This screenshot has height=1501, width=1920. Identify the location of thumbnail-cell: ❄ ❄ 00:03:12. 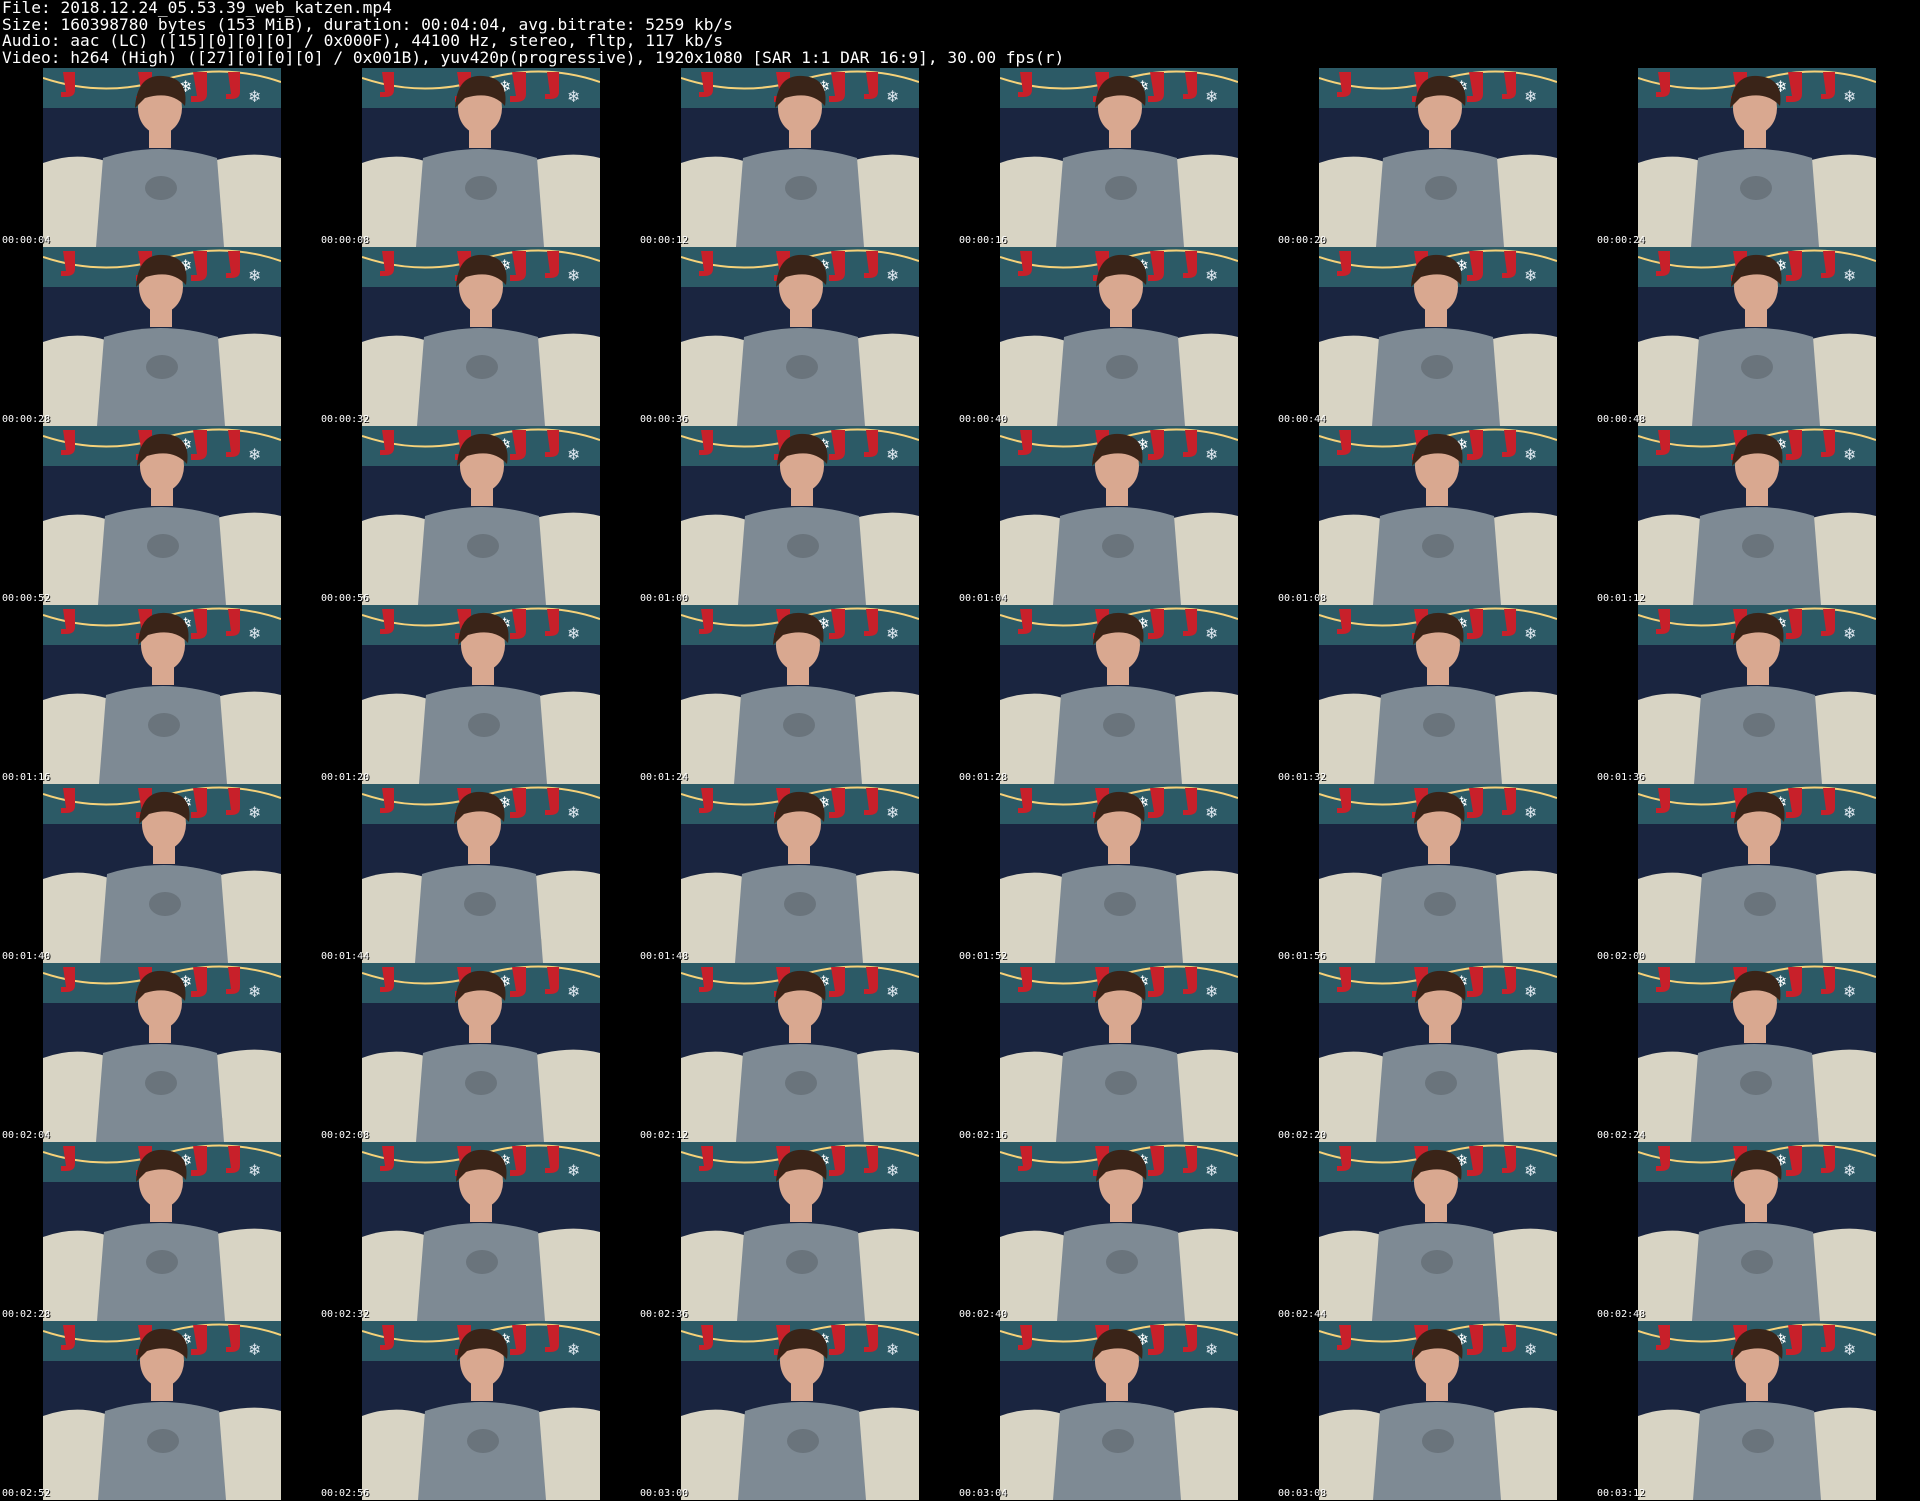
(1755, 1410).